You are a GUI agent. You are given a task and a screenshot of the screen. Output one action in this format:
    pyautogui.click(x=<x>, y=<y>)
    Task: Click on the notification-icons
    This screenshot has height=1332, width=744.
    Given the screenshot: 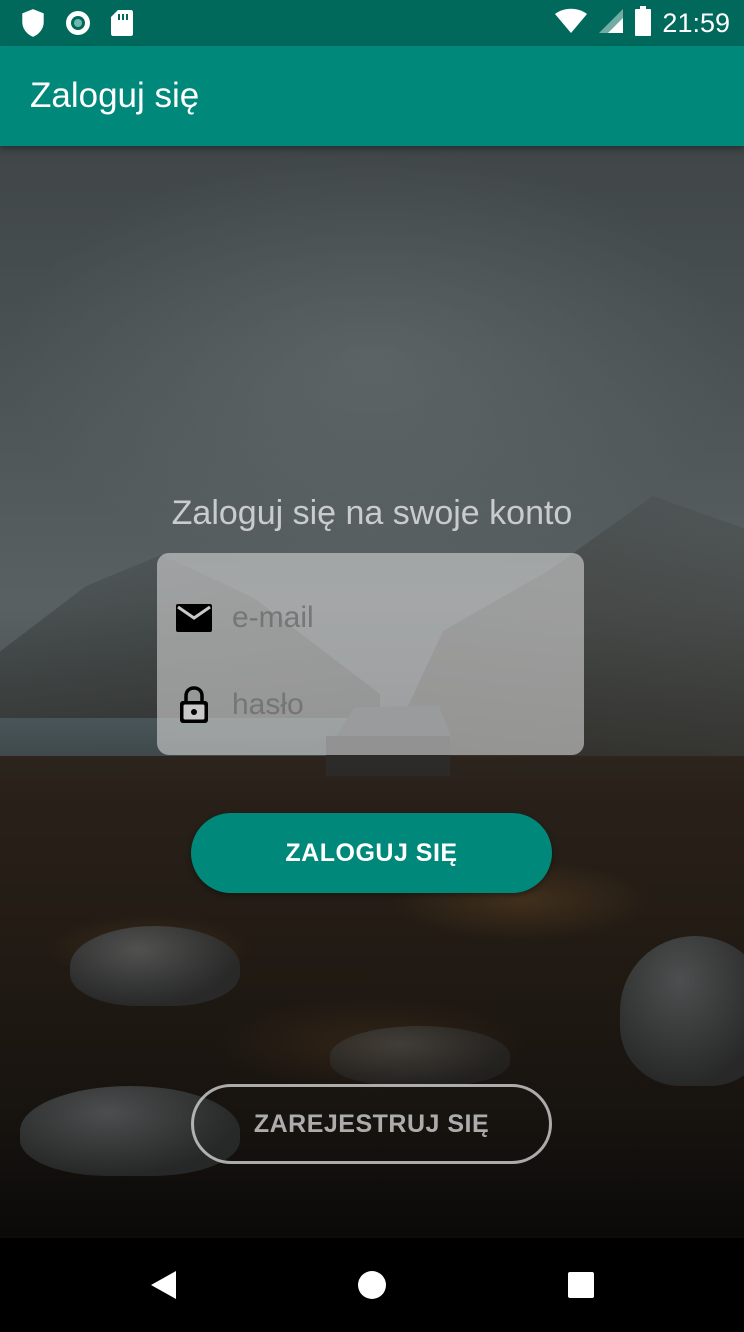 What is the action you would take?
    pyautogui.click(x=77, y=25)
    